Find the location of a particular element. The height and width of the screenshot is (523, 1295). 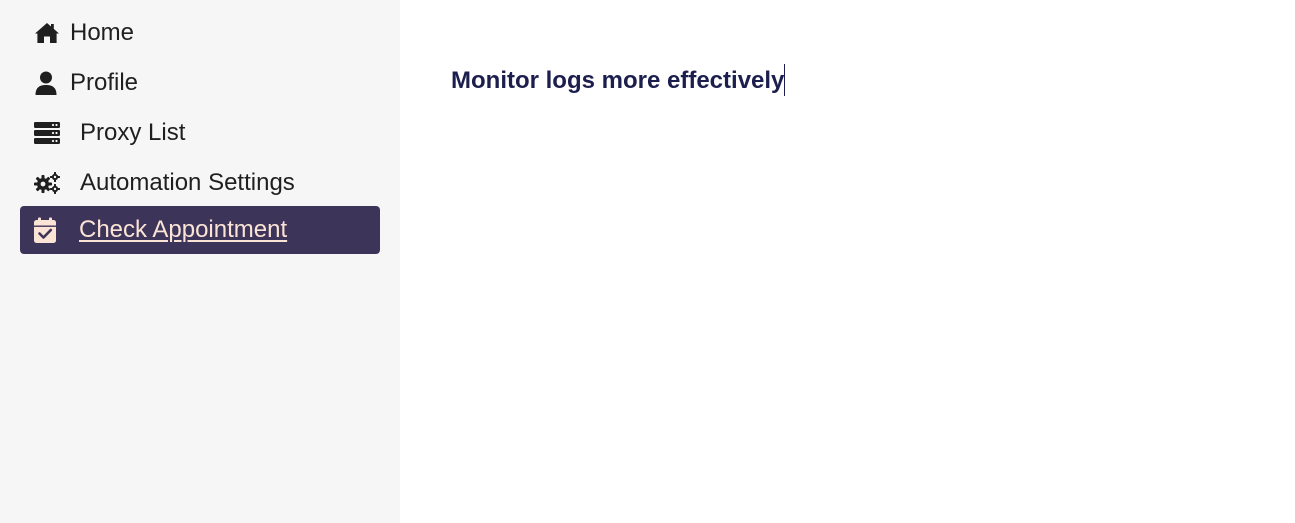

text-caret is located at coordinates (785, 80).